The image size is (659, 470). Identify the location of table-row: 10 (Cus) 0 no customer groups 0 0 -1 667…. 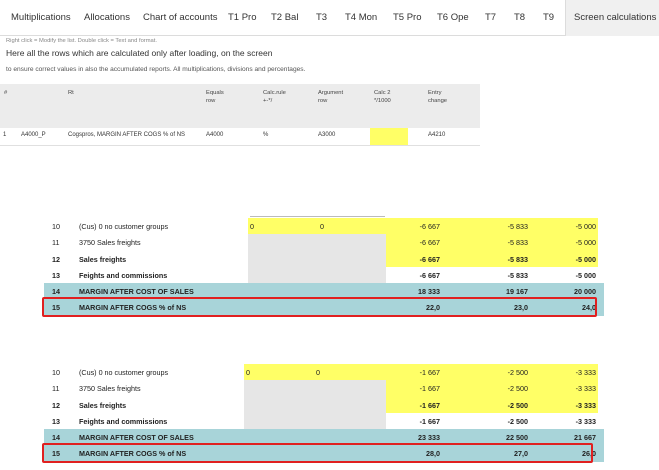
(324, 372).